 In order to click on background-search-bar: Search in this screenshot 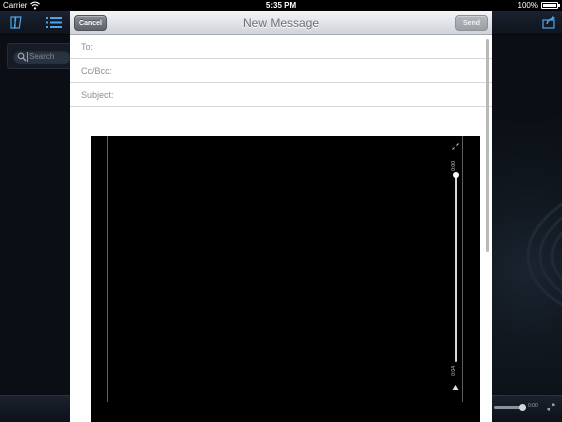, I will do `click(42, 56)`.